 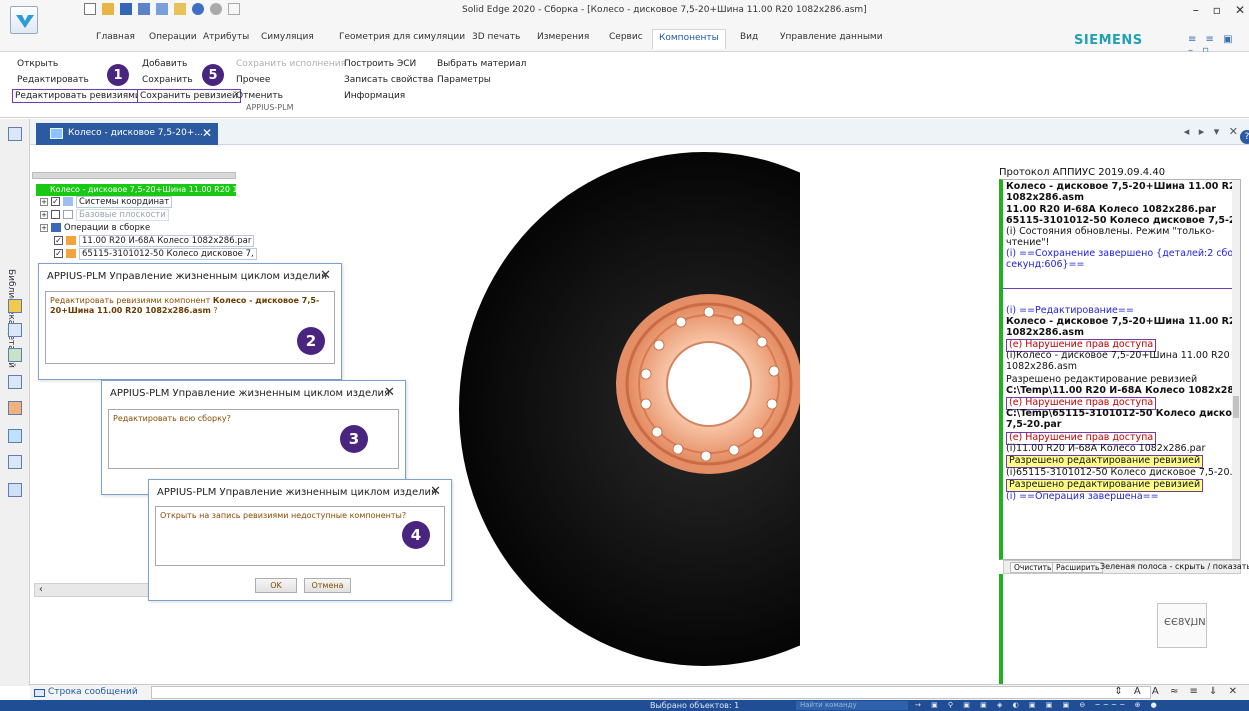 I want to click on query-icon, so click(x=15, y=382).